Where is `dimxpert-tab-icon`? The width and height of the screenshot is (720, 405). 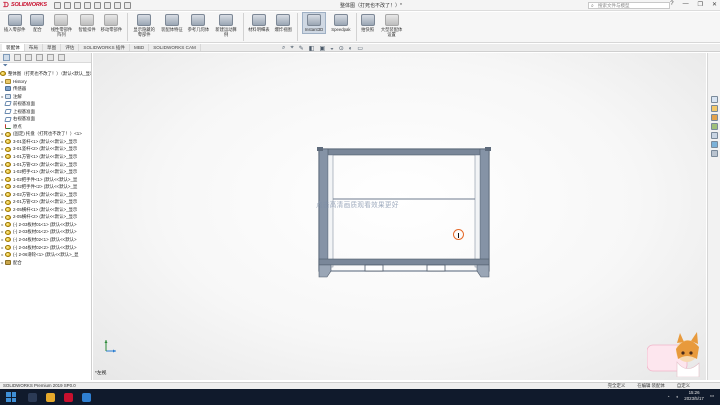
dimxpert-tab-icon is located at coordinates (39, 57).